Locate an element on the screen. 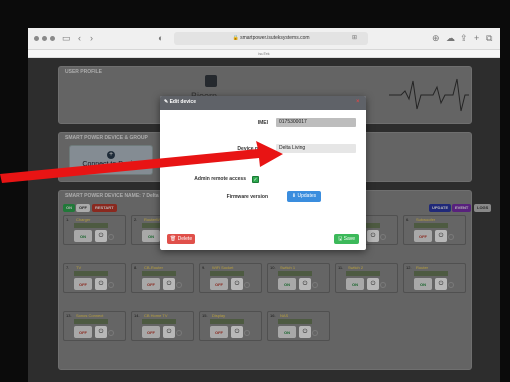 This screenshot has height=382, width=510. red-arrow-shape is located at coordinates (141, 162).